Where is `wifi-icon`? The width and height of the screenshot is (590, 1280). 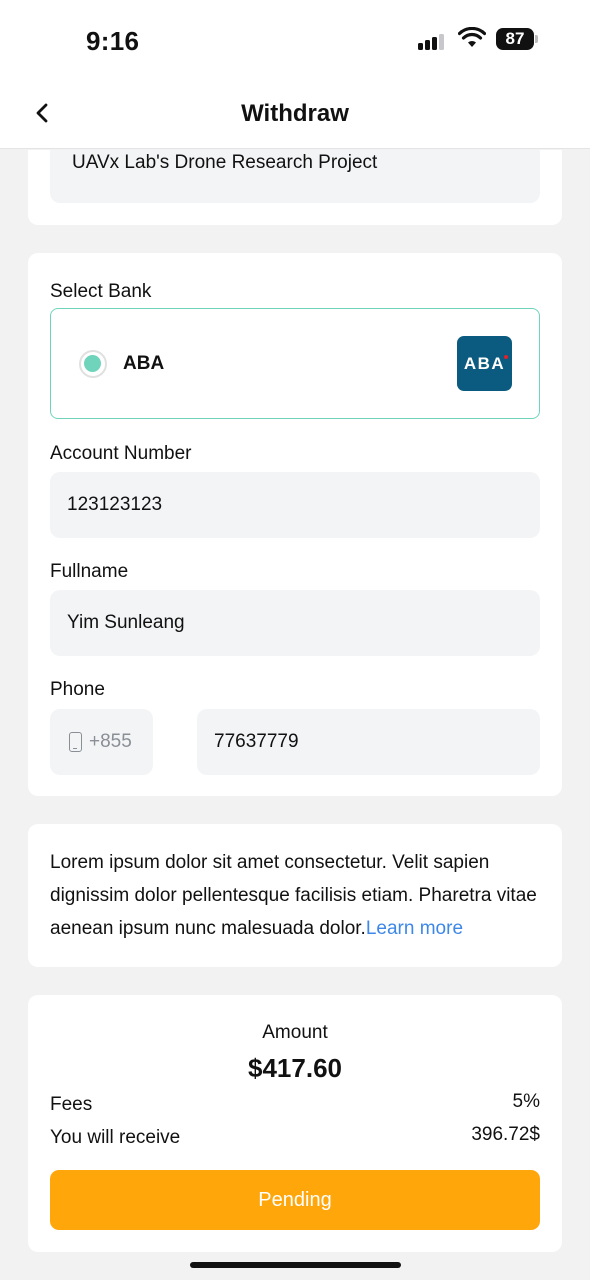 wifi-icon is located at coordinates (472, 37).